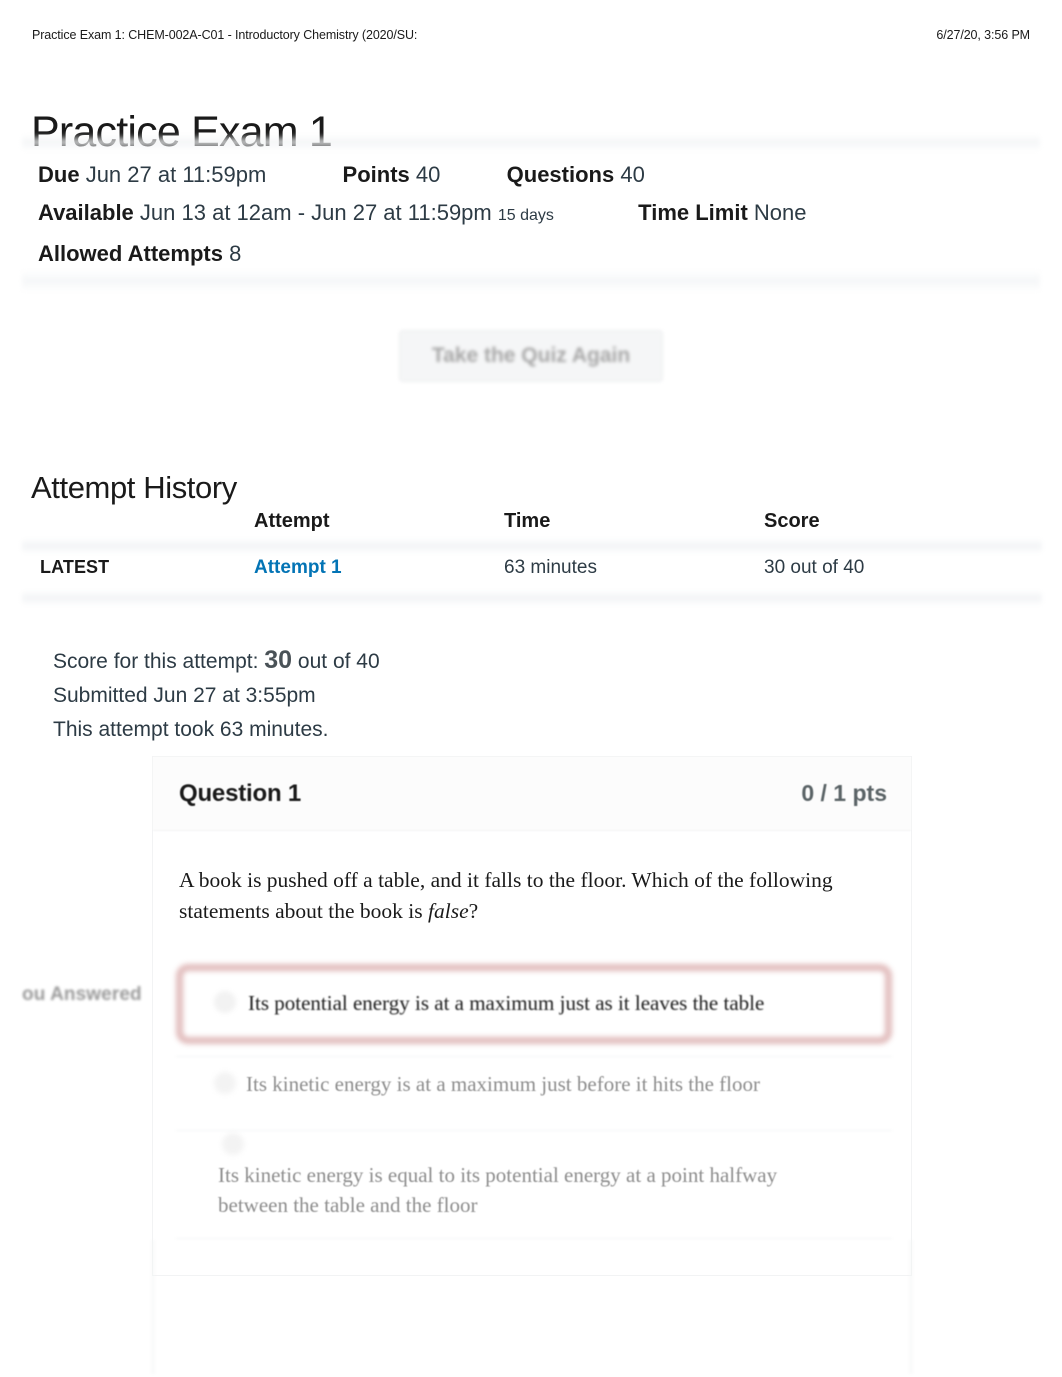  Describe the element at coordinates (338, 661) in the screenshot. I see `score-suffix: out of 40` at that location.